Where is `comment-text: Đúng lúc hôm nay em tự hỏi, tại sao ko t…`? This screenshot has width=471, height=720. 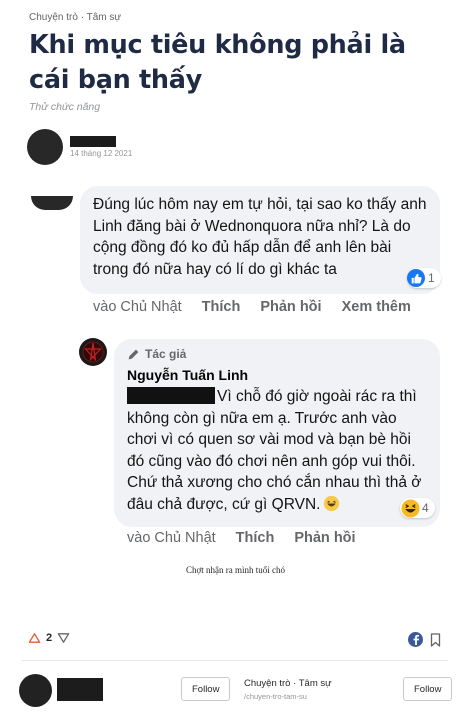 comment-text: Đúng lúc hôm nay em tự hỏi, tại sao ko t… is located at coordinates (260, 237).